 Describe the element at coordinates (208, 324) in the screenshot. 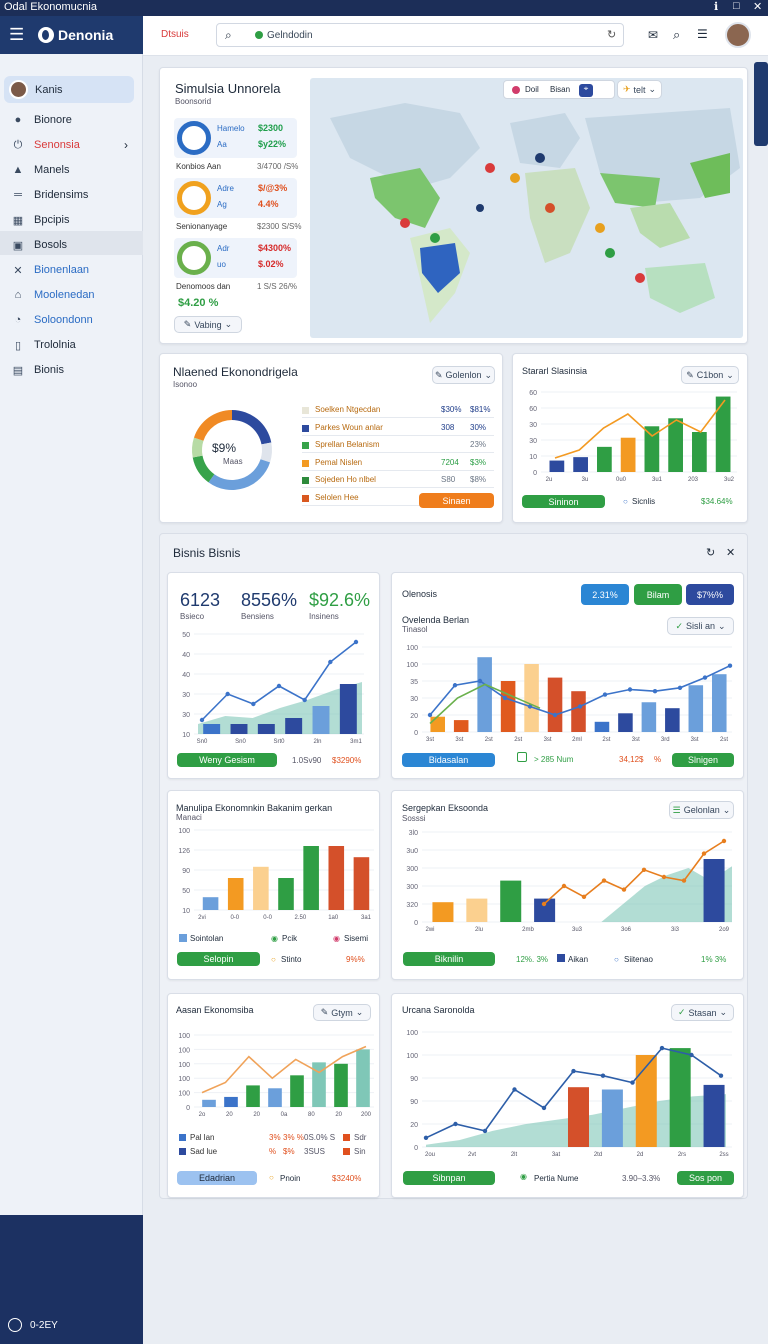

I see `sim-dropdown: ✎ Vabing ⌄` at that location.